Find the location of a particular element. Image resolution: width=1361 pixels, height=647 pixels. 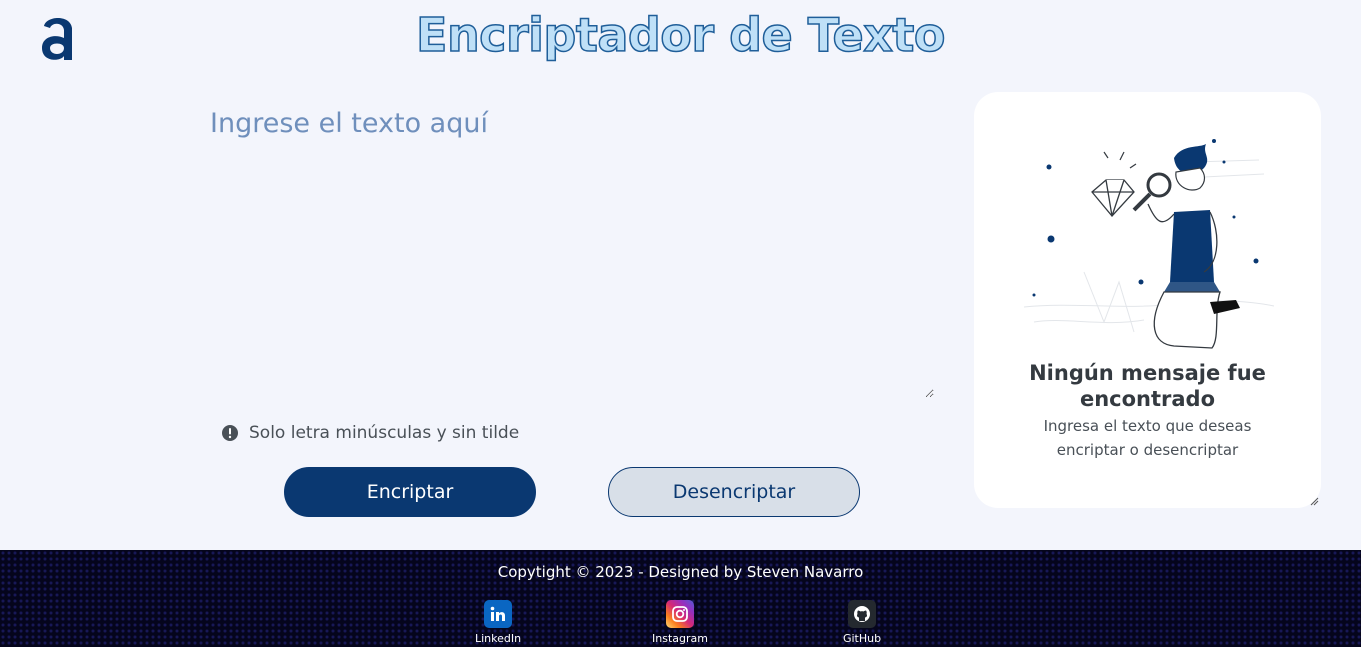

linkedin-icon is located at coordinates (498, 614).